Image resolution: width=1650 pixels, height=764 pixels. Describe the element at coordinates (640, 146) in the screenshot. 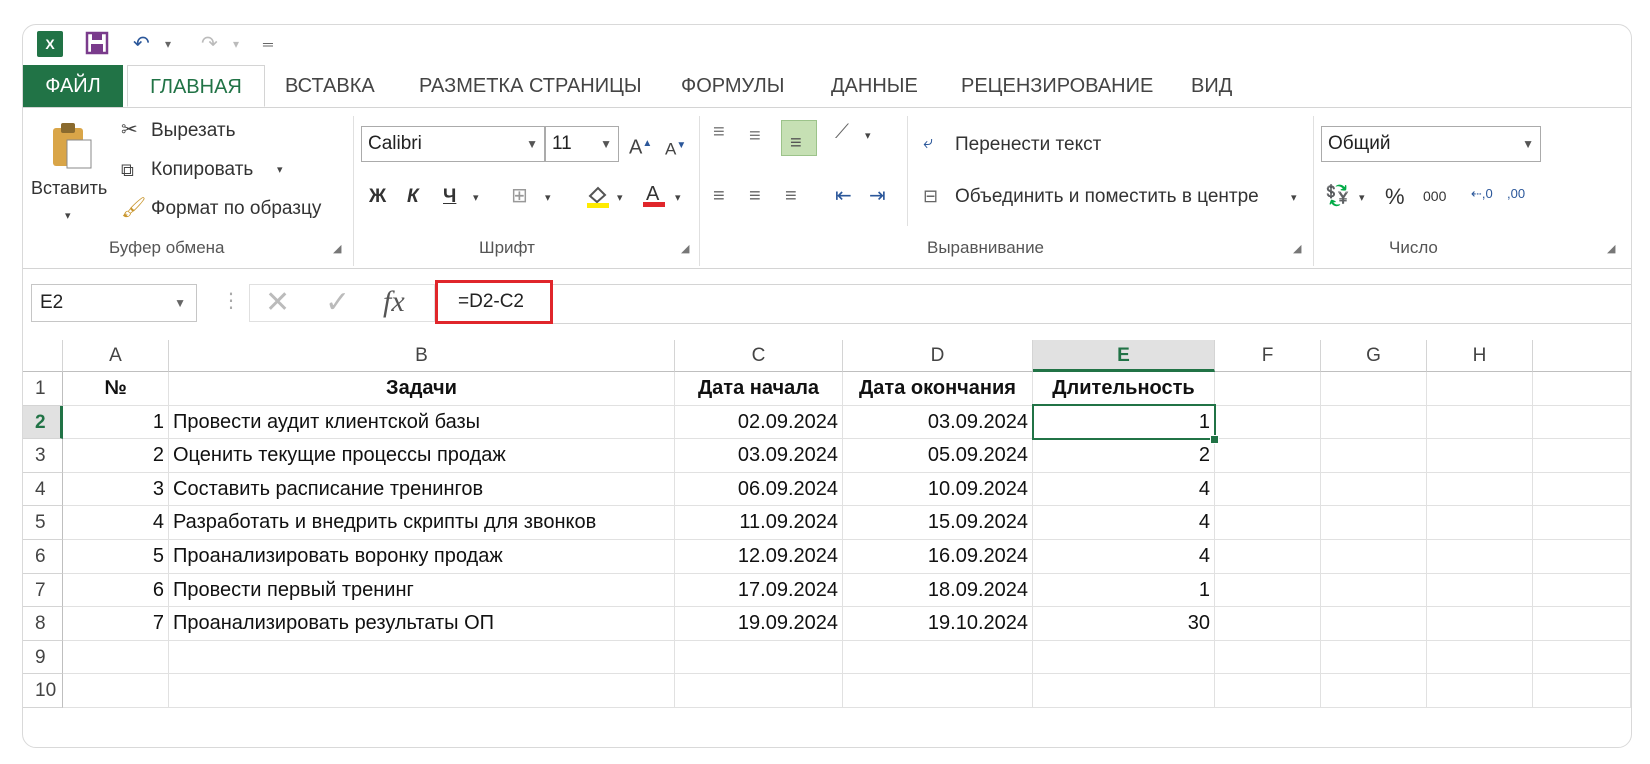

I see `increase-font-icon: A▲` at that location.